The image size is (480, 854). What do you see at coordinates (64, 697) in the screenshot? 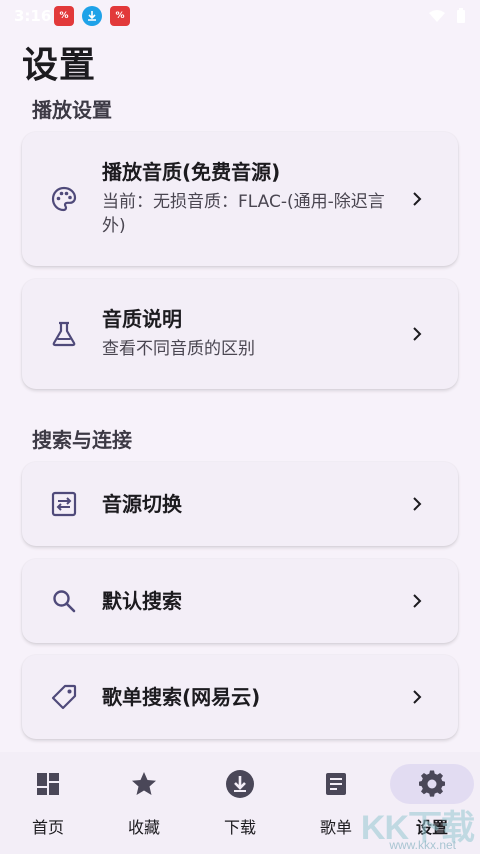
I see `tag-icon` at bounding box center [64, 697].